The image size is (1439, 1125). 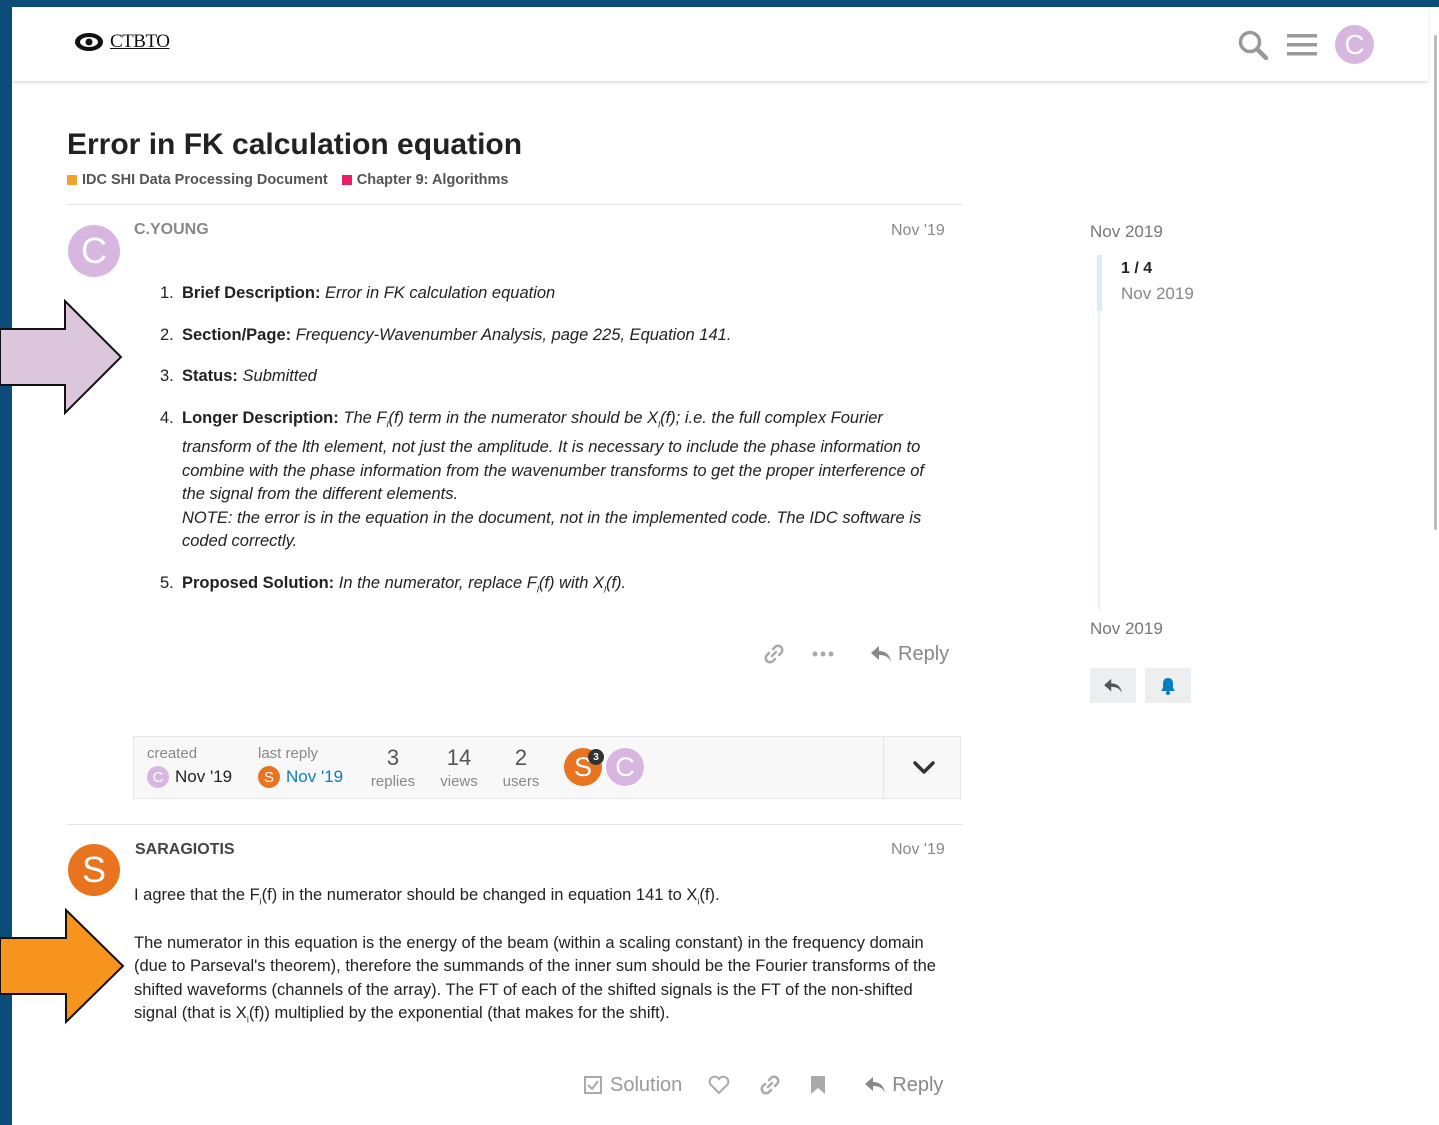 What do you see at coordinates (823, 654) in the screenshot?
I see `more-options-icon` at bounding box center [823, 654].